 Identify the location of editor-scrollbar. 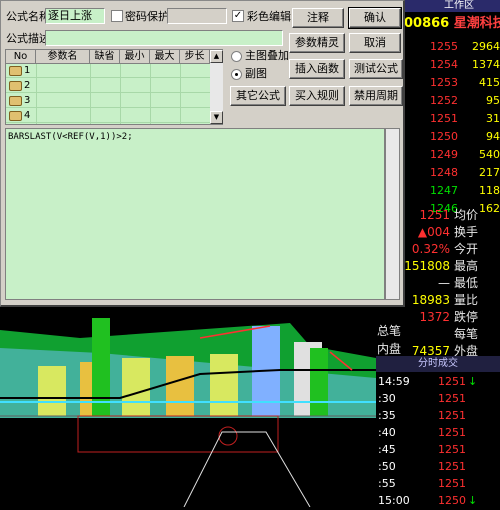
(392, 214).